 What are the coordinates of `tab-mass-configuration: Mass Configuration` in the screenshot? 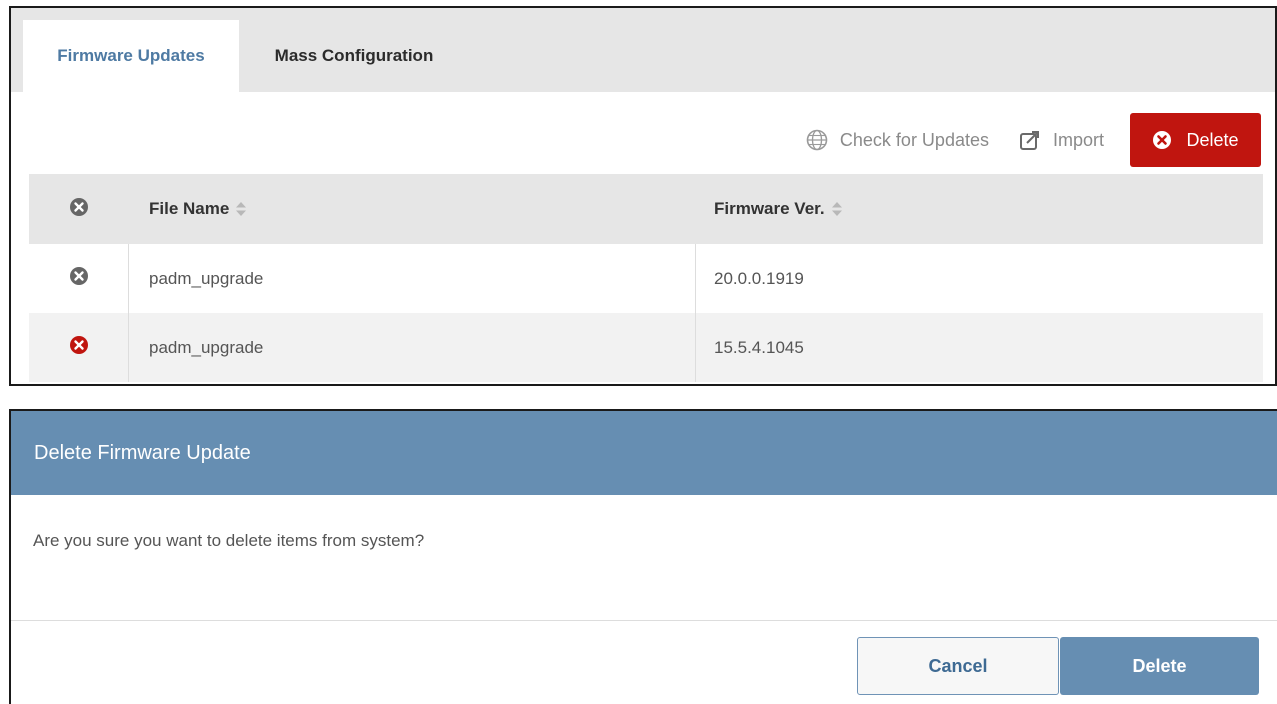 It's located at (354, 56).